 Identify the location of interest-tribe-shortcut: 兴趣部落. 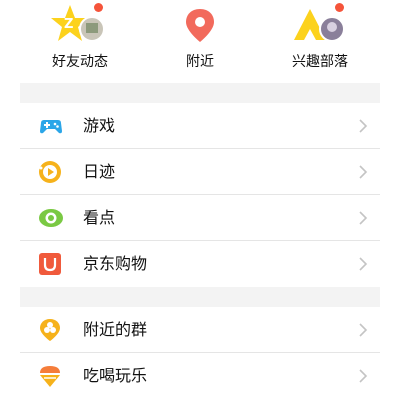
(320, 41).